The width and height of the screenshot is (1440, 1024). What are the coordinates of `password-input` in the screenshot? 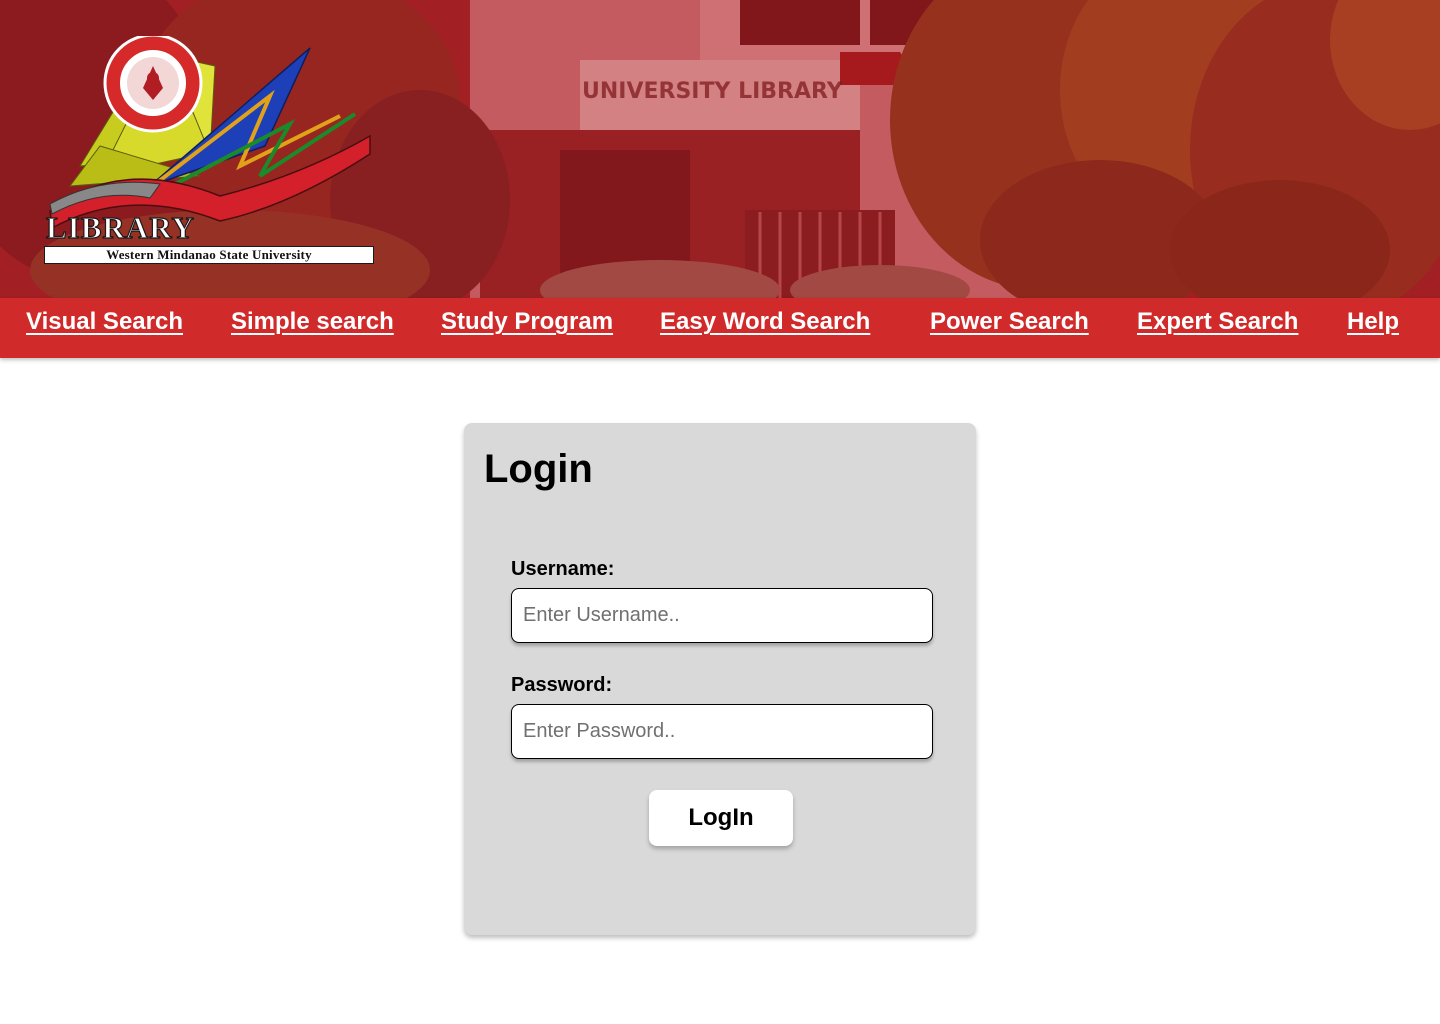 It's located at (722, 731).